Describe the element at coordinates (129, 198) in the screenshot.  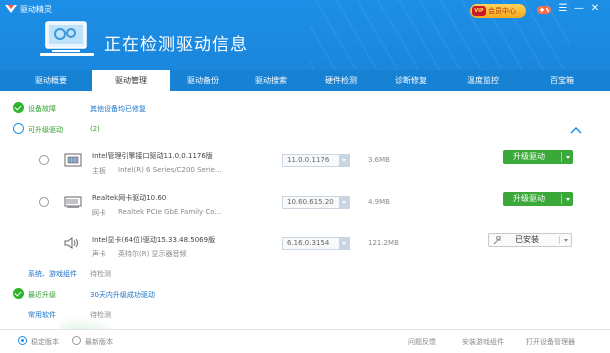
I see `driver-name: Realtek网卡驱动10.60` at that location.